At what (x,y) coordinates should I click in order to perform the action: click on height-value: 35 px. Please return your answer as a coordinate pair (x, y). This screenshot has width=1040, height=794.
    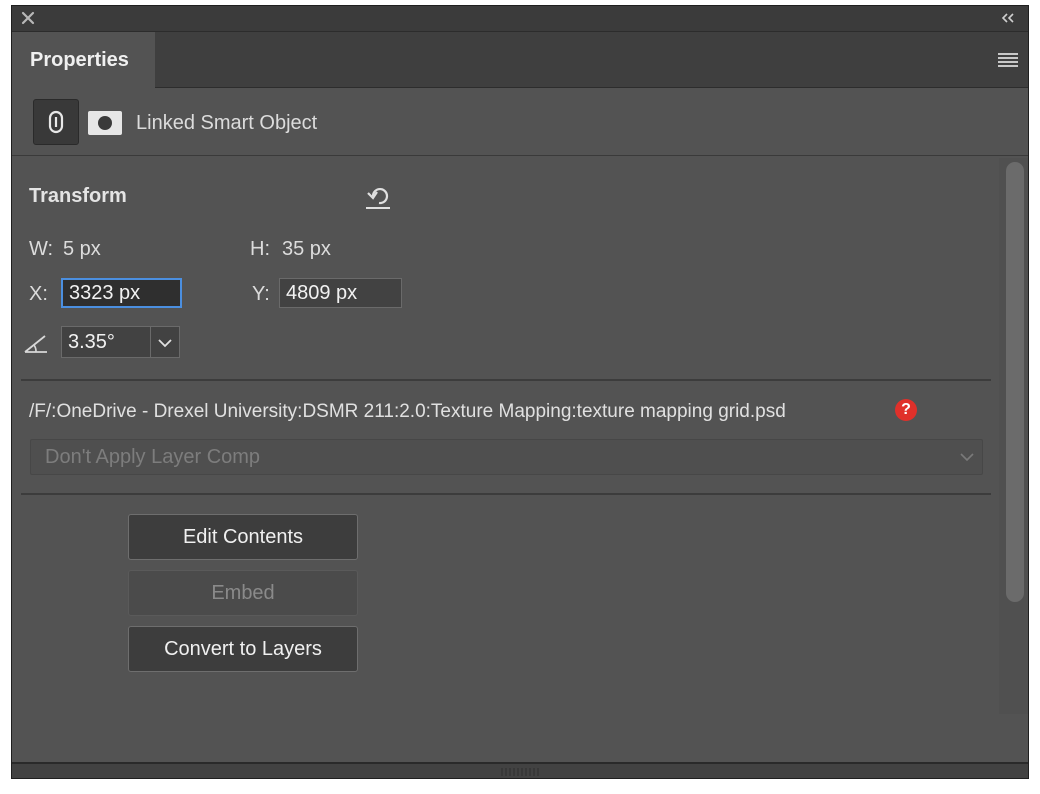
    Looking at the image, I should click on (306, 249).